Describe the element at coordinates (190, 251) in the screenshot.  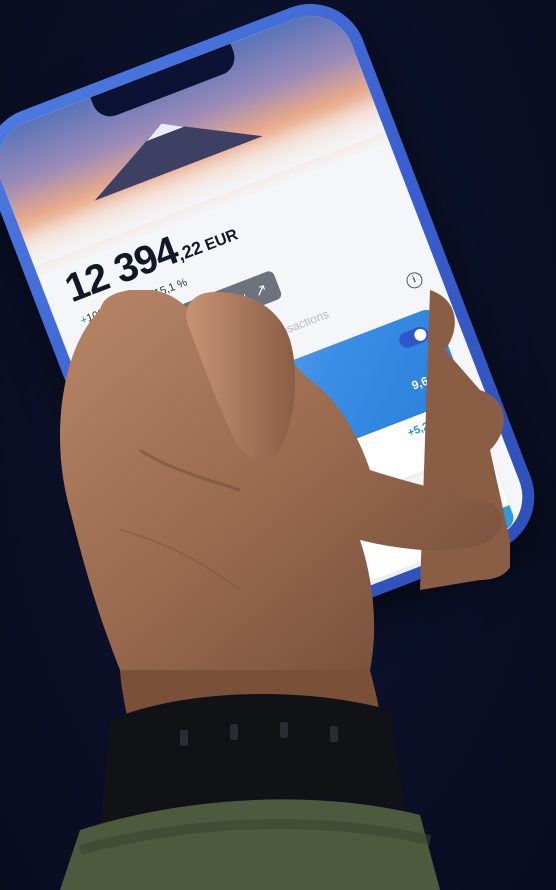
I see `balance-decimals: ,22` at that location.